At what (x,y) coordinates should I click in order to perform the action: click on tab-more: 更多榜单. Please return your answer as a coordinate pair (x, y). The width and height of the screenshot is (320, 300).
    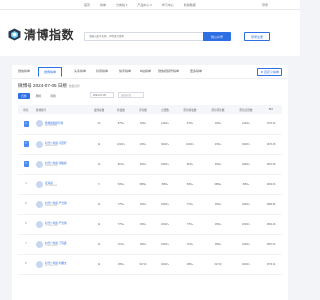
    Looking at the image, I should click on (196, 71).